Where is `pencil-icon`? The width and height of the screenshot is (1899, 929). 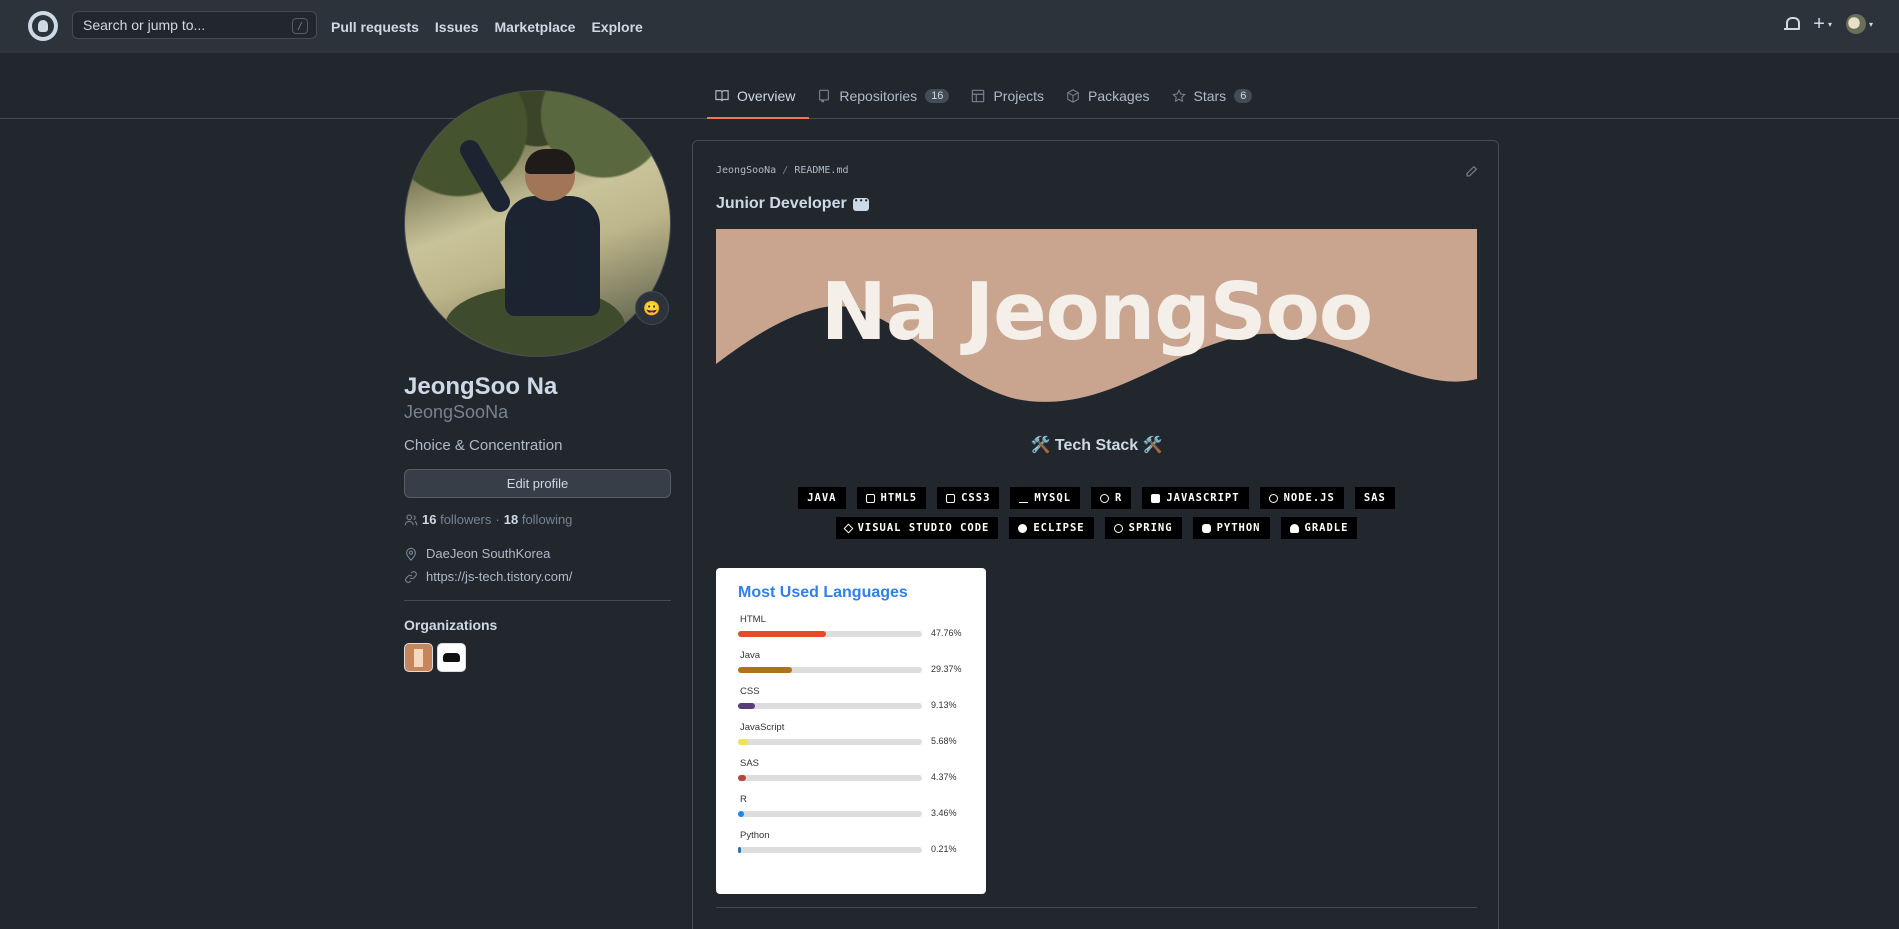 pencil-icon is located at coordinates (1471, 171).